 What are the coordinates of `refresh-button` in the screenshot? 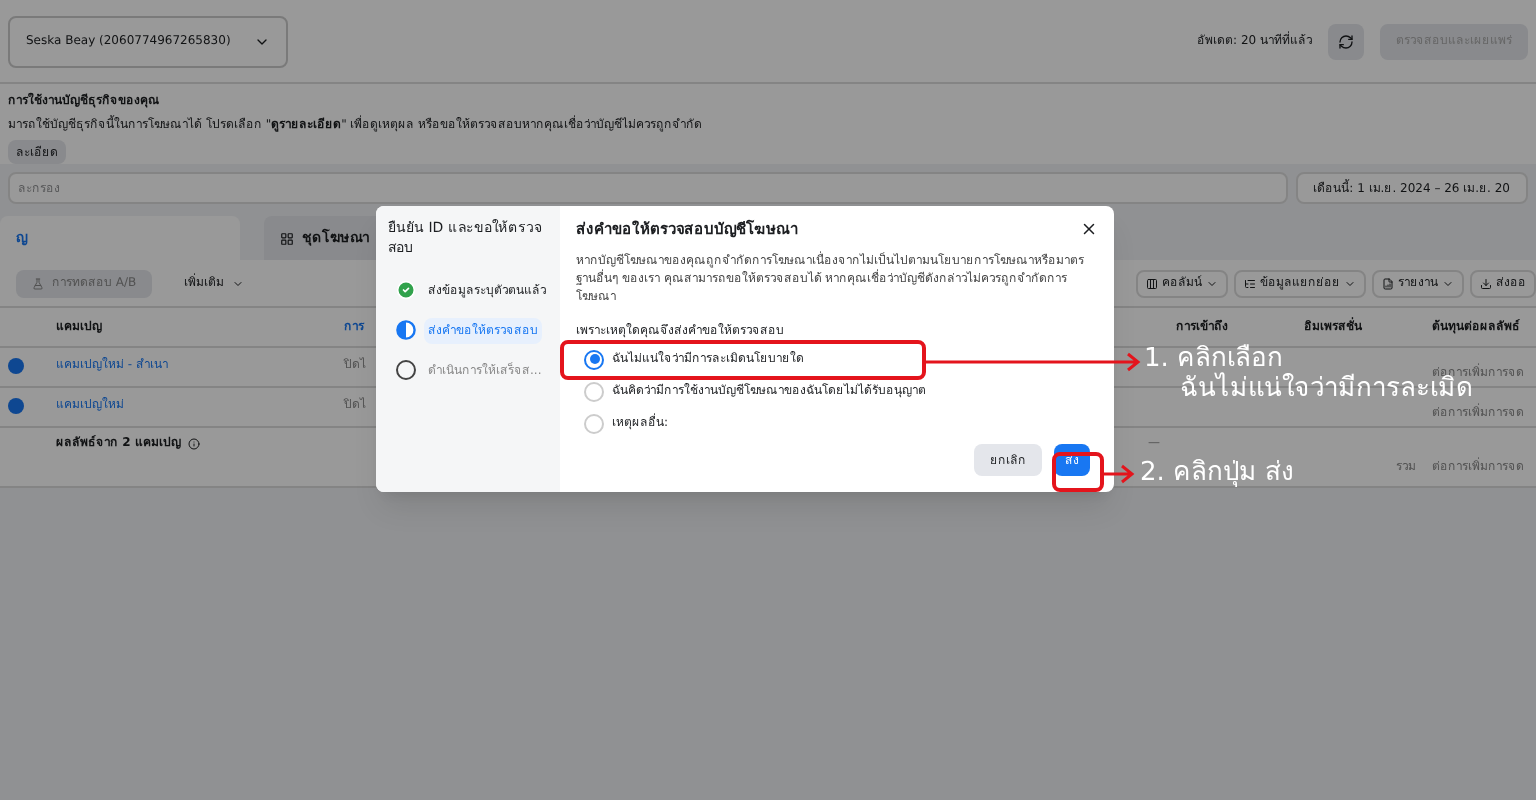 It's located at (1346, 41).